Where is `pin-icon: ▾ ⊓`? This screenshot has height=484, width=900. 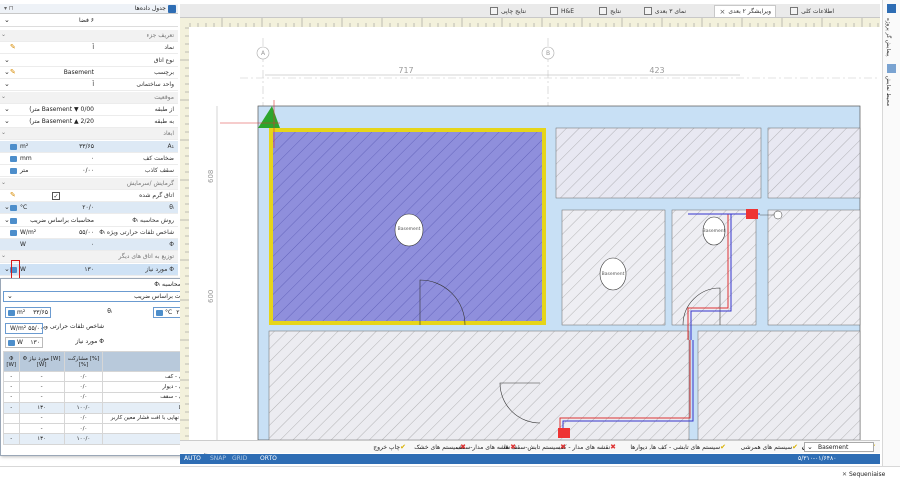 pin-icon: ▾ ⊓ is located at coordinates (9, 8).